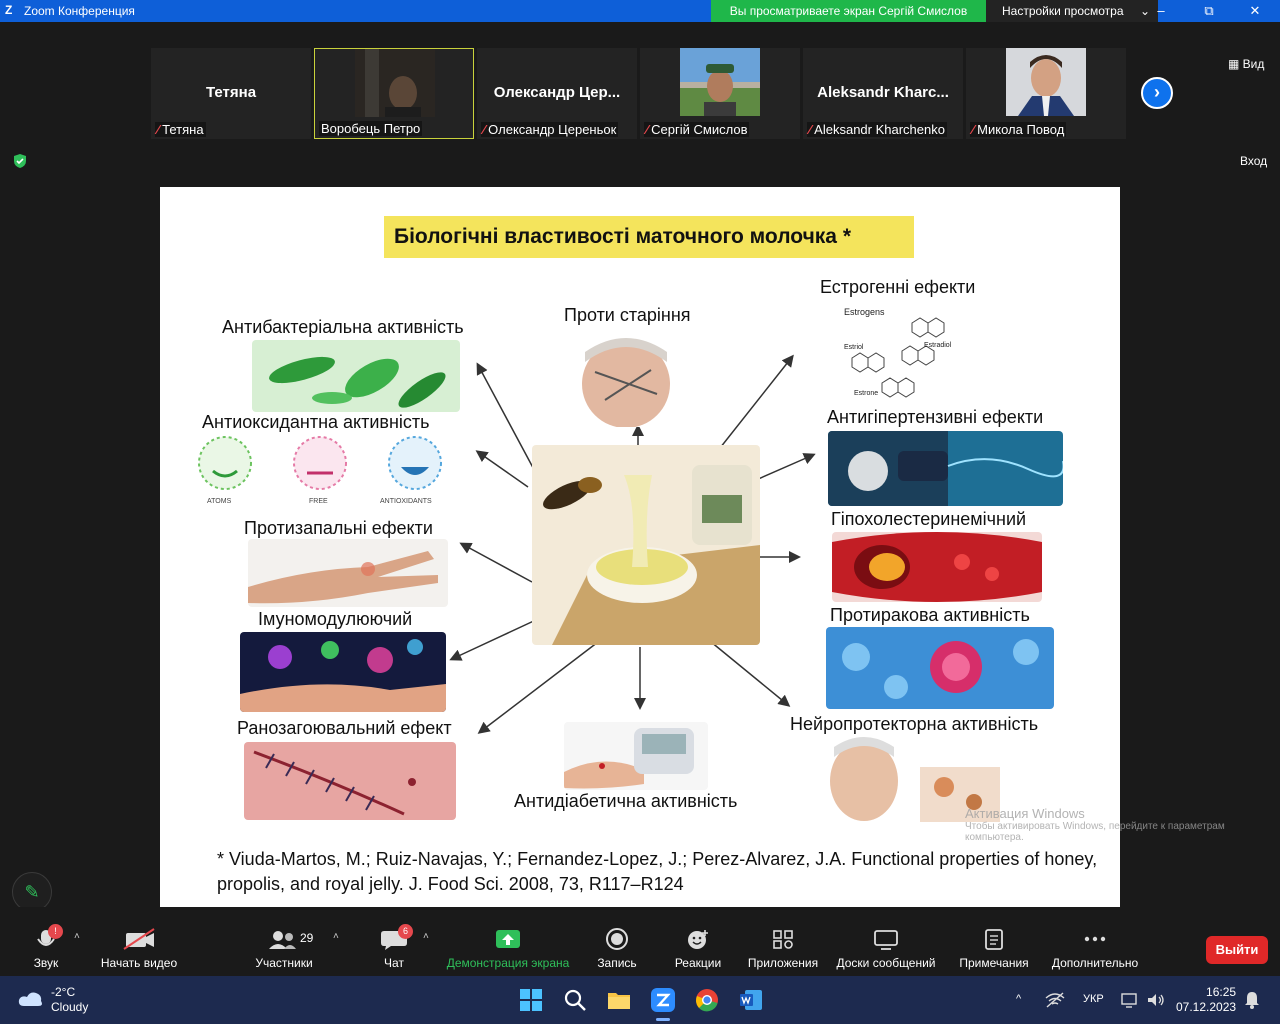 The image size is (1280, 1024). I want to click on system-clock: 16:25 07.12.2023, so click(1206, 1000).